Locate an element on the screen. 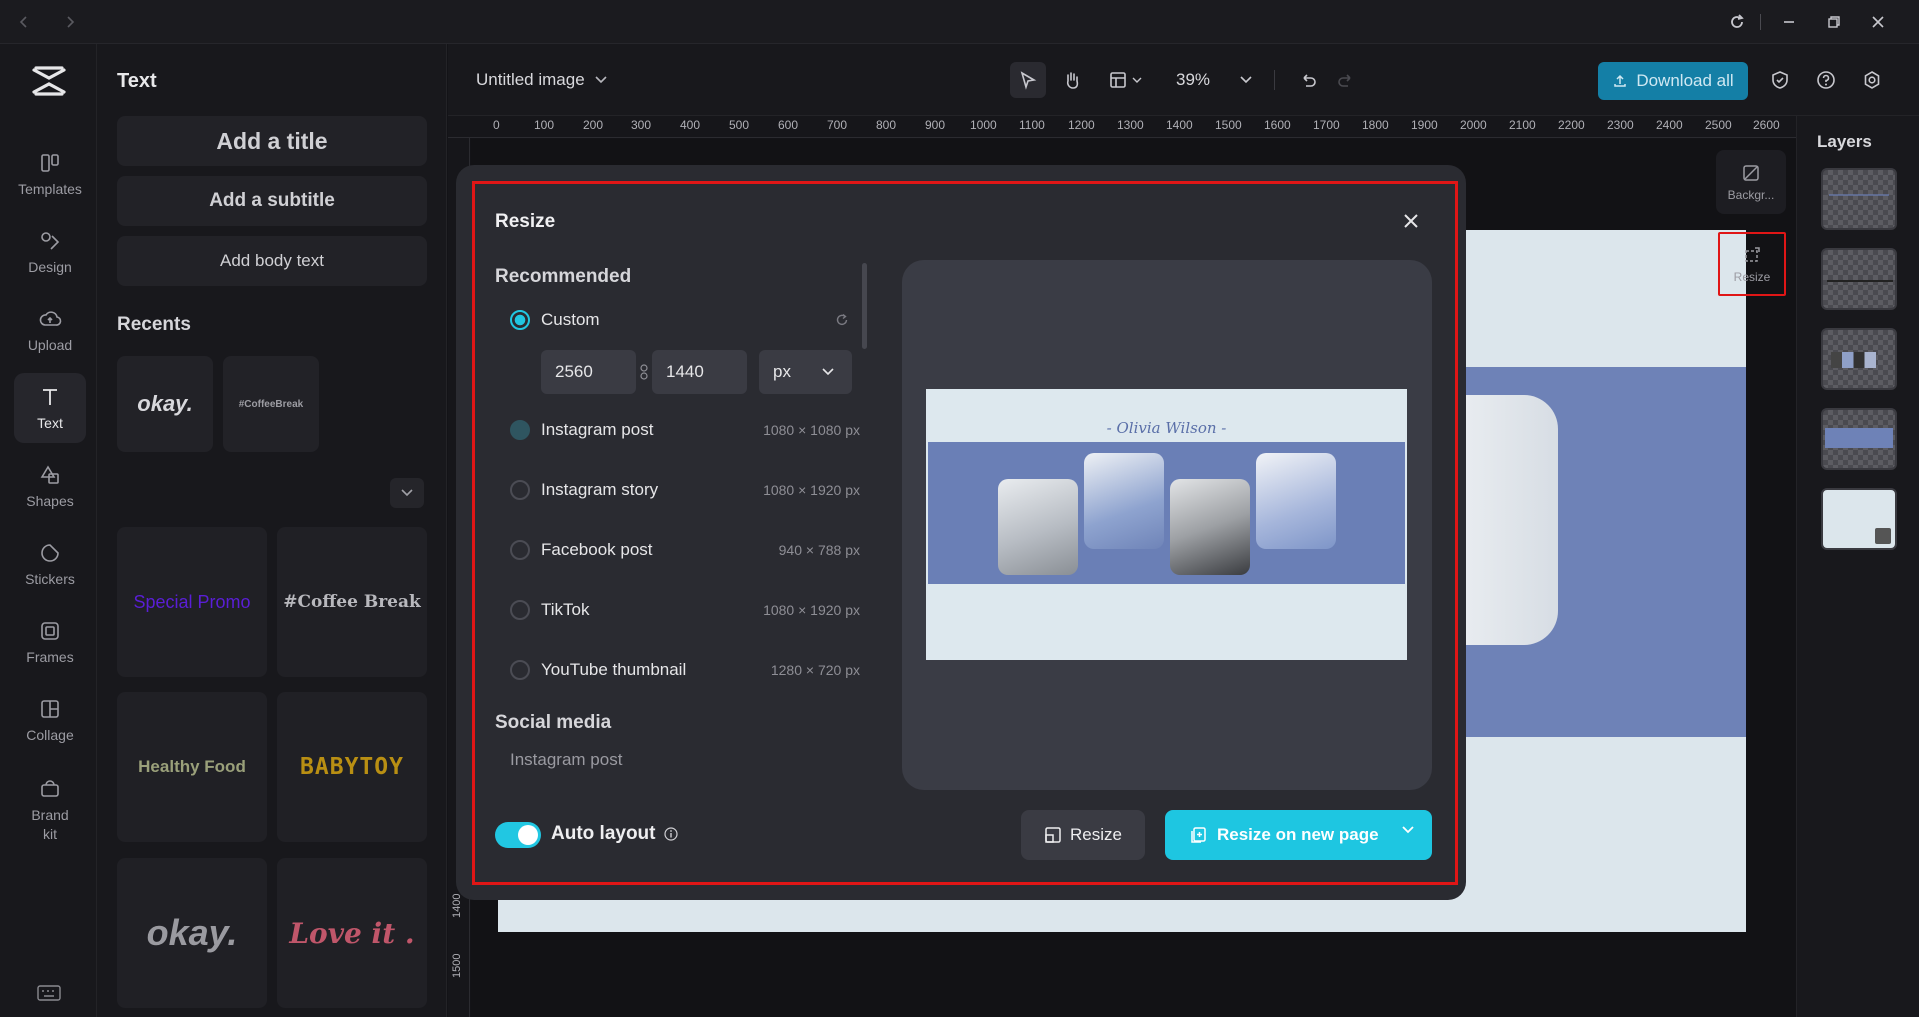  auto-layout-toggle is located at coordinates (518, 835).